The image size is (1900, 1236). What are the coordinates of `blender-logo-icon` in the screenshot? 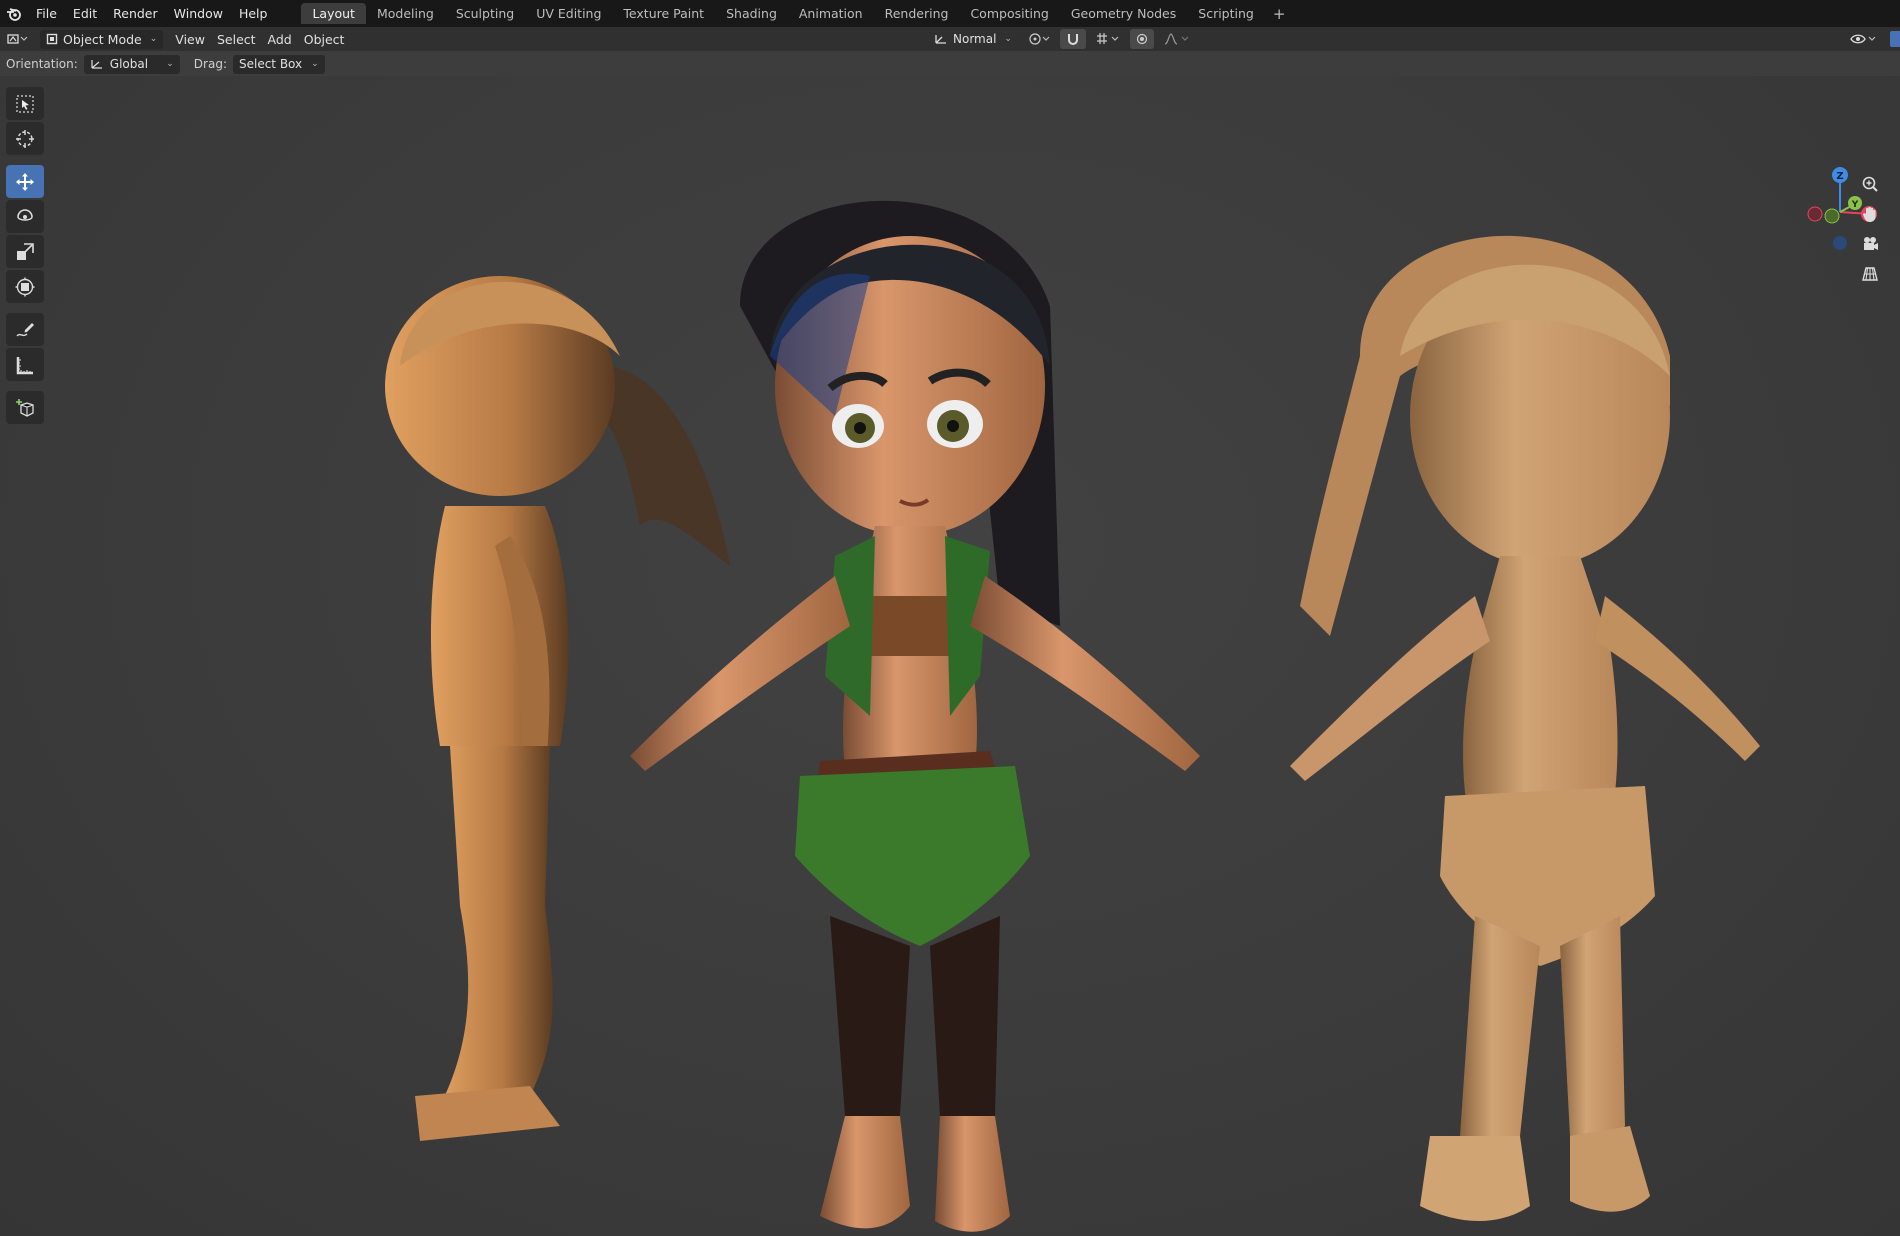 It's located at (14, 13).